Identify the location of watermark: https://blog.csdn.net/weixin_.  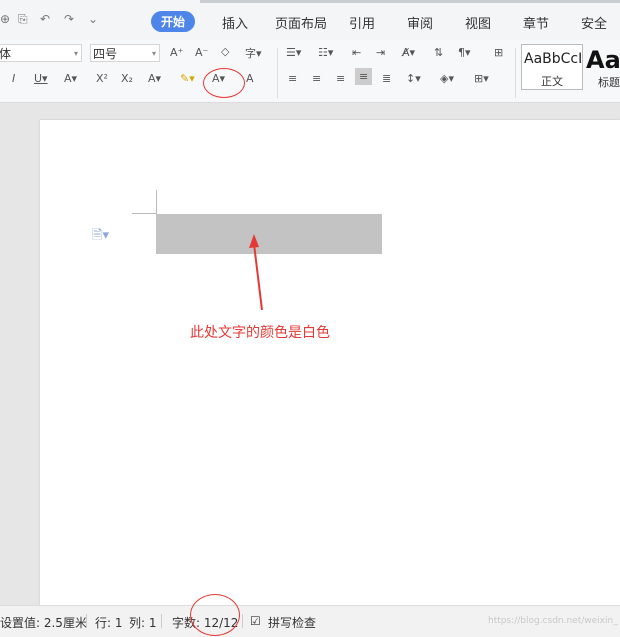
(553, 621).